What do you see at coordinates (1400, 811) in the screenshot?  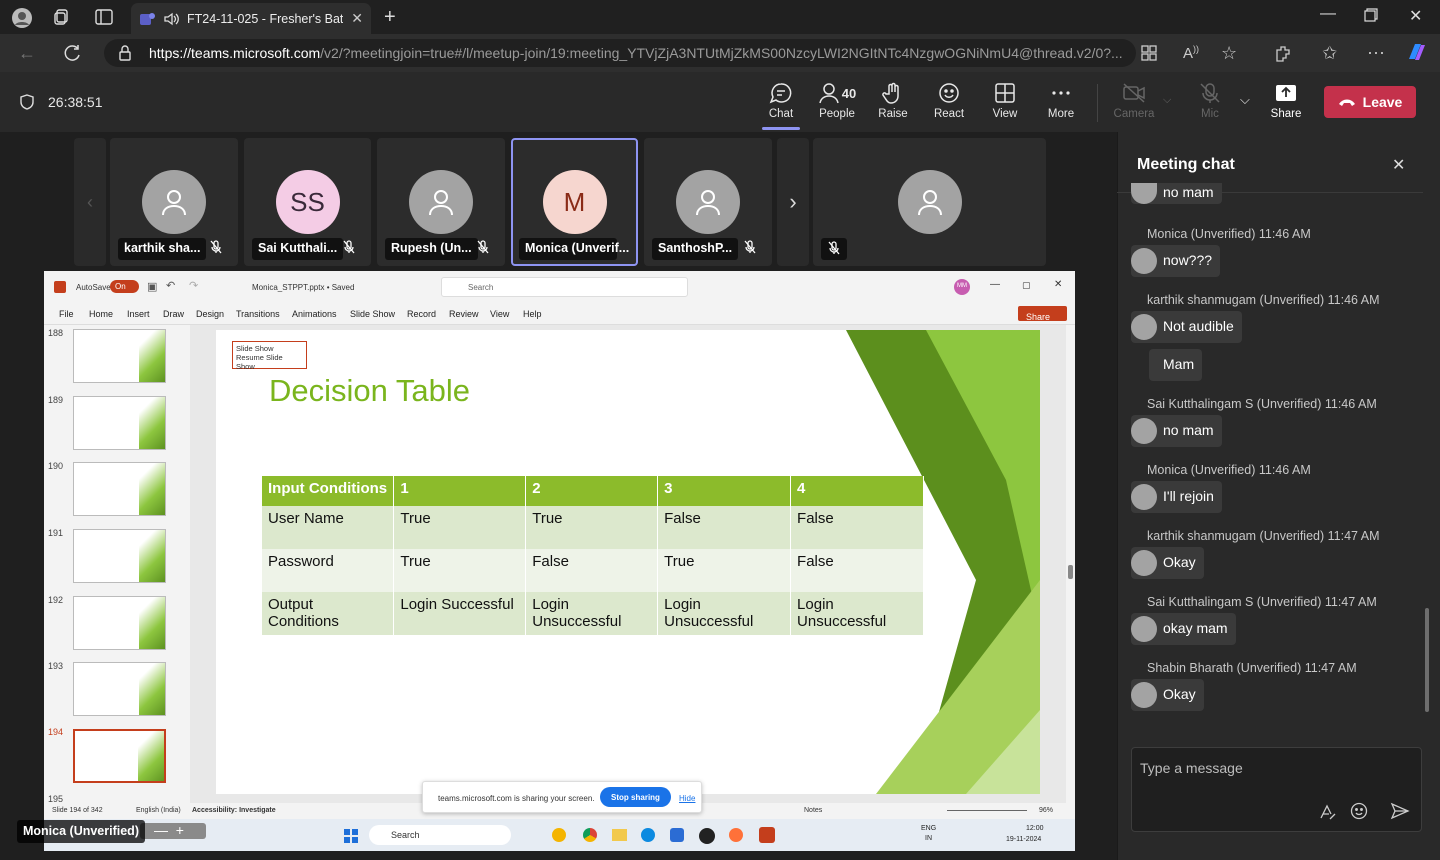 I see `send-icon` at bounding box center [1400, 811].